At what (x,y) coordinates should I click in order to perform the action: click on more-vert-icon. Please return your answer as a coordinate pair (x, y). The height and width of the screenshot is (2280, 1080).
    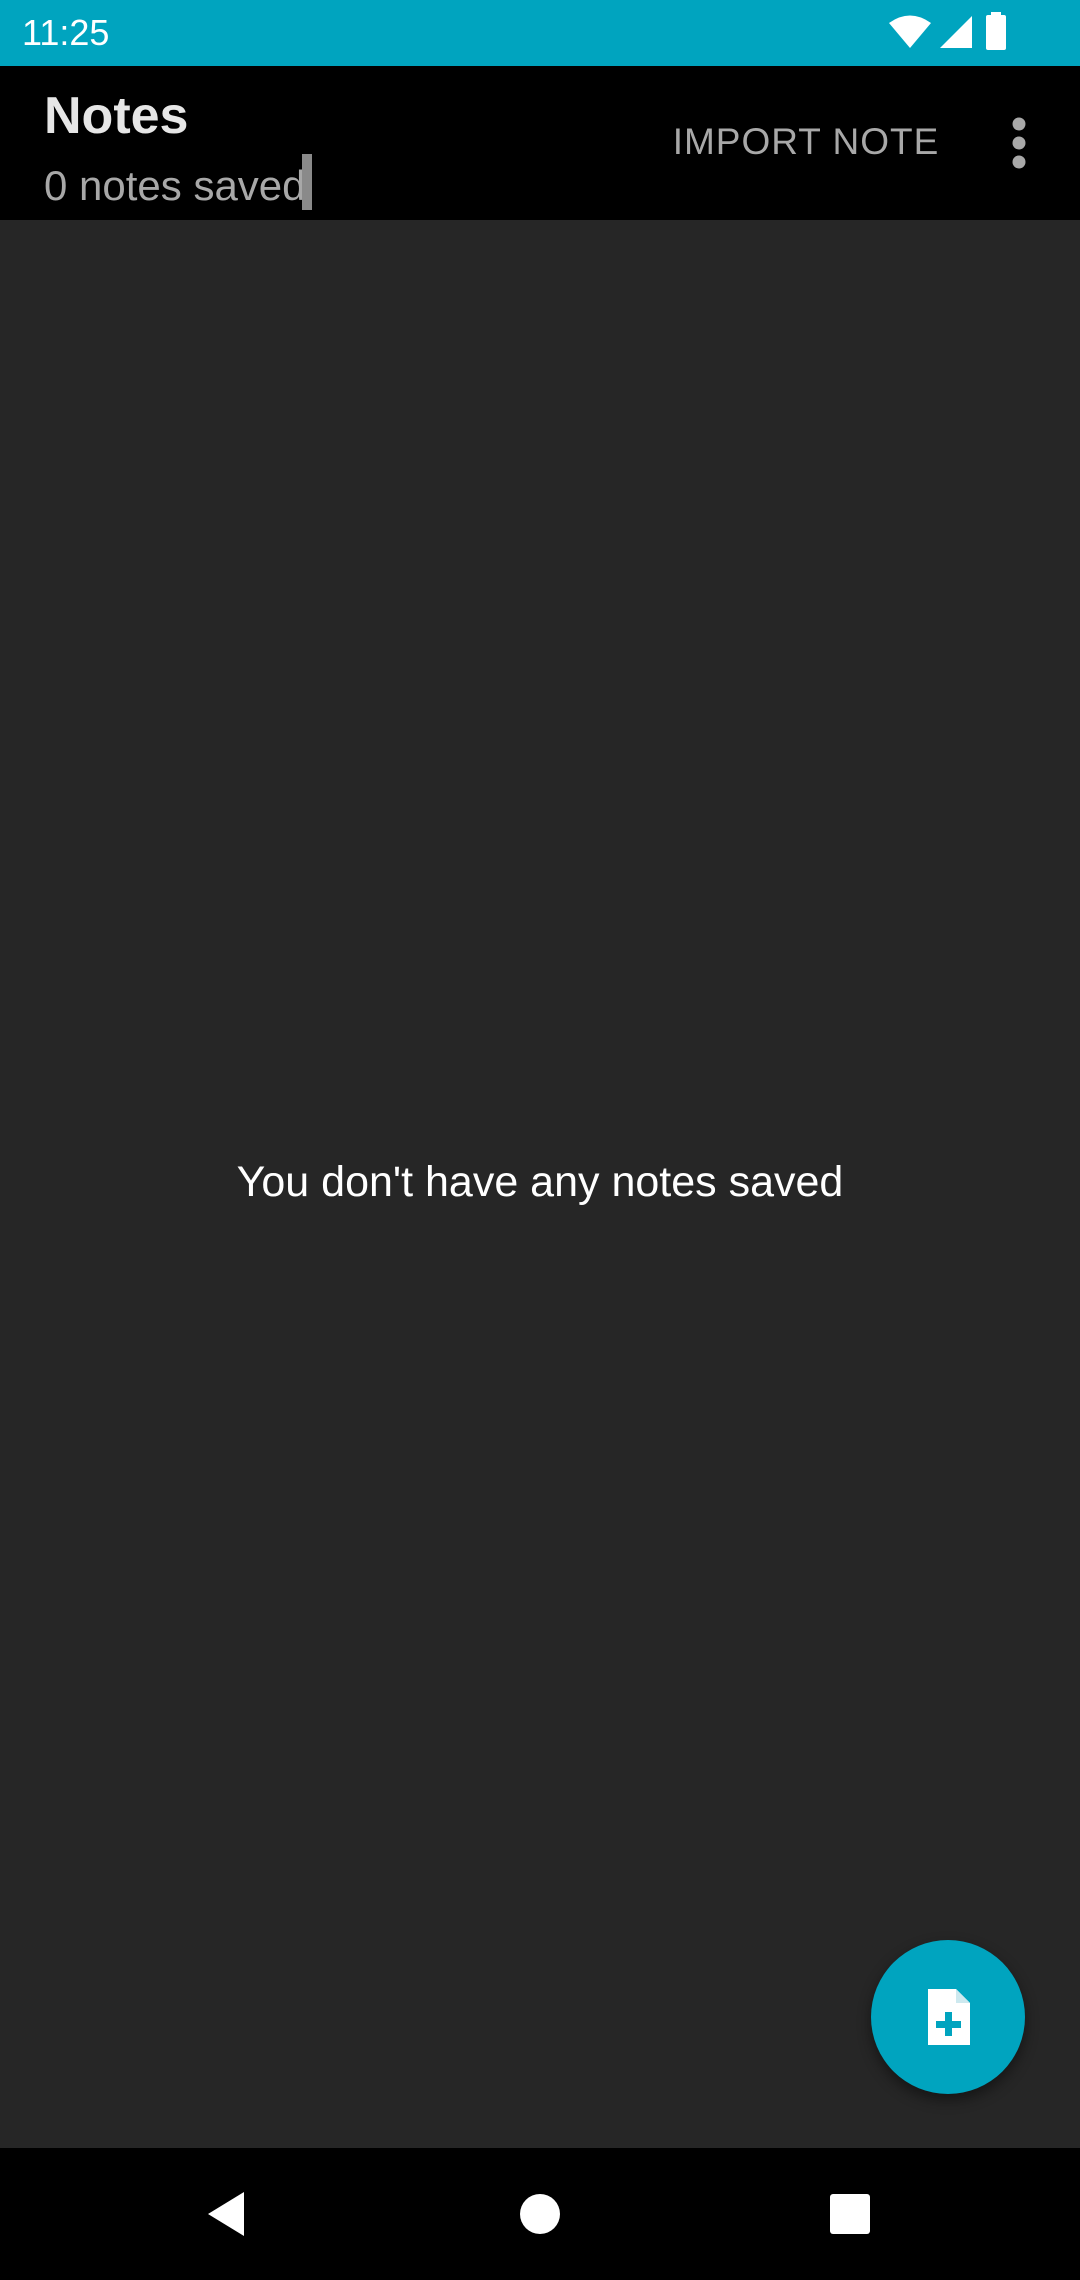
    Looking at the image, I should click on (1019, 143).